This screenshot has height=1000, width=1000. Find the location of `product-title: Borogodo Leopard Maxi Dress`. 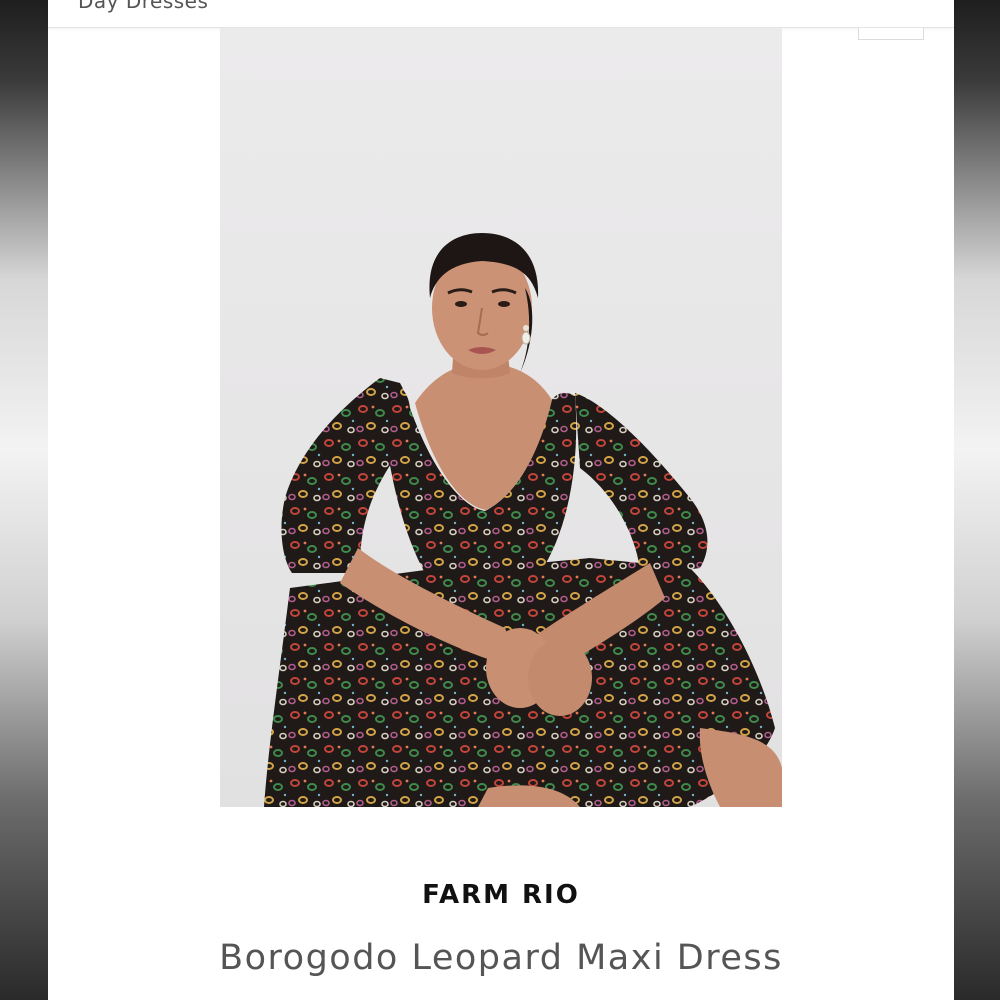

product-title: Borogodo Leopard Maxi Dress is located at coordinates (501, 958).